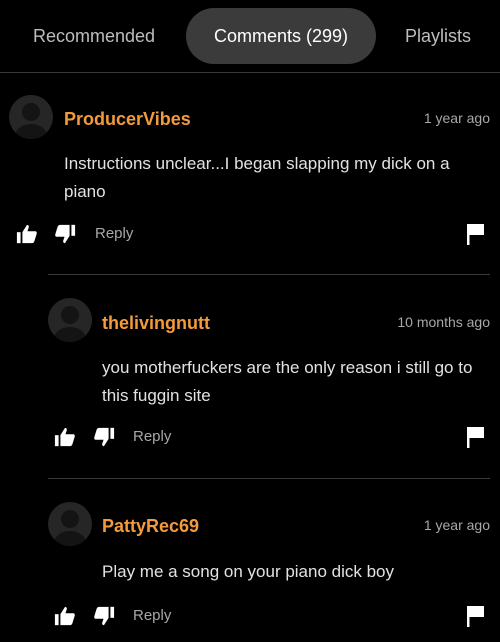 Image resolution: width=500 pixels, height=642 pixels. Describe the element at coordinates (438, 36) in the screenshot. I see `tab-playlists: Playlists` at that location.